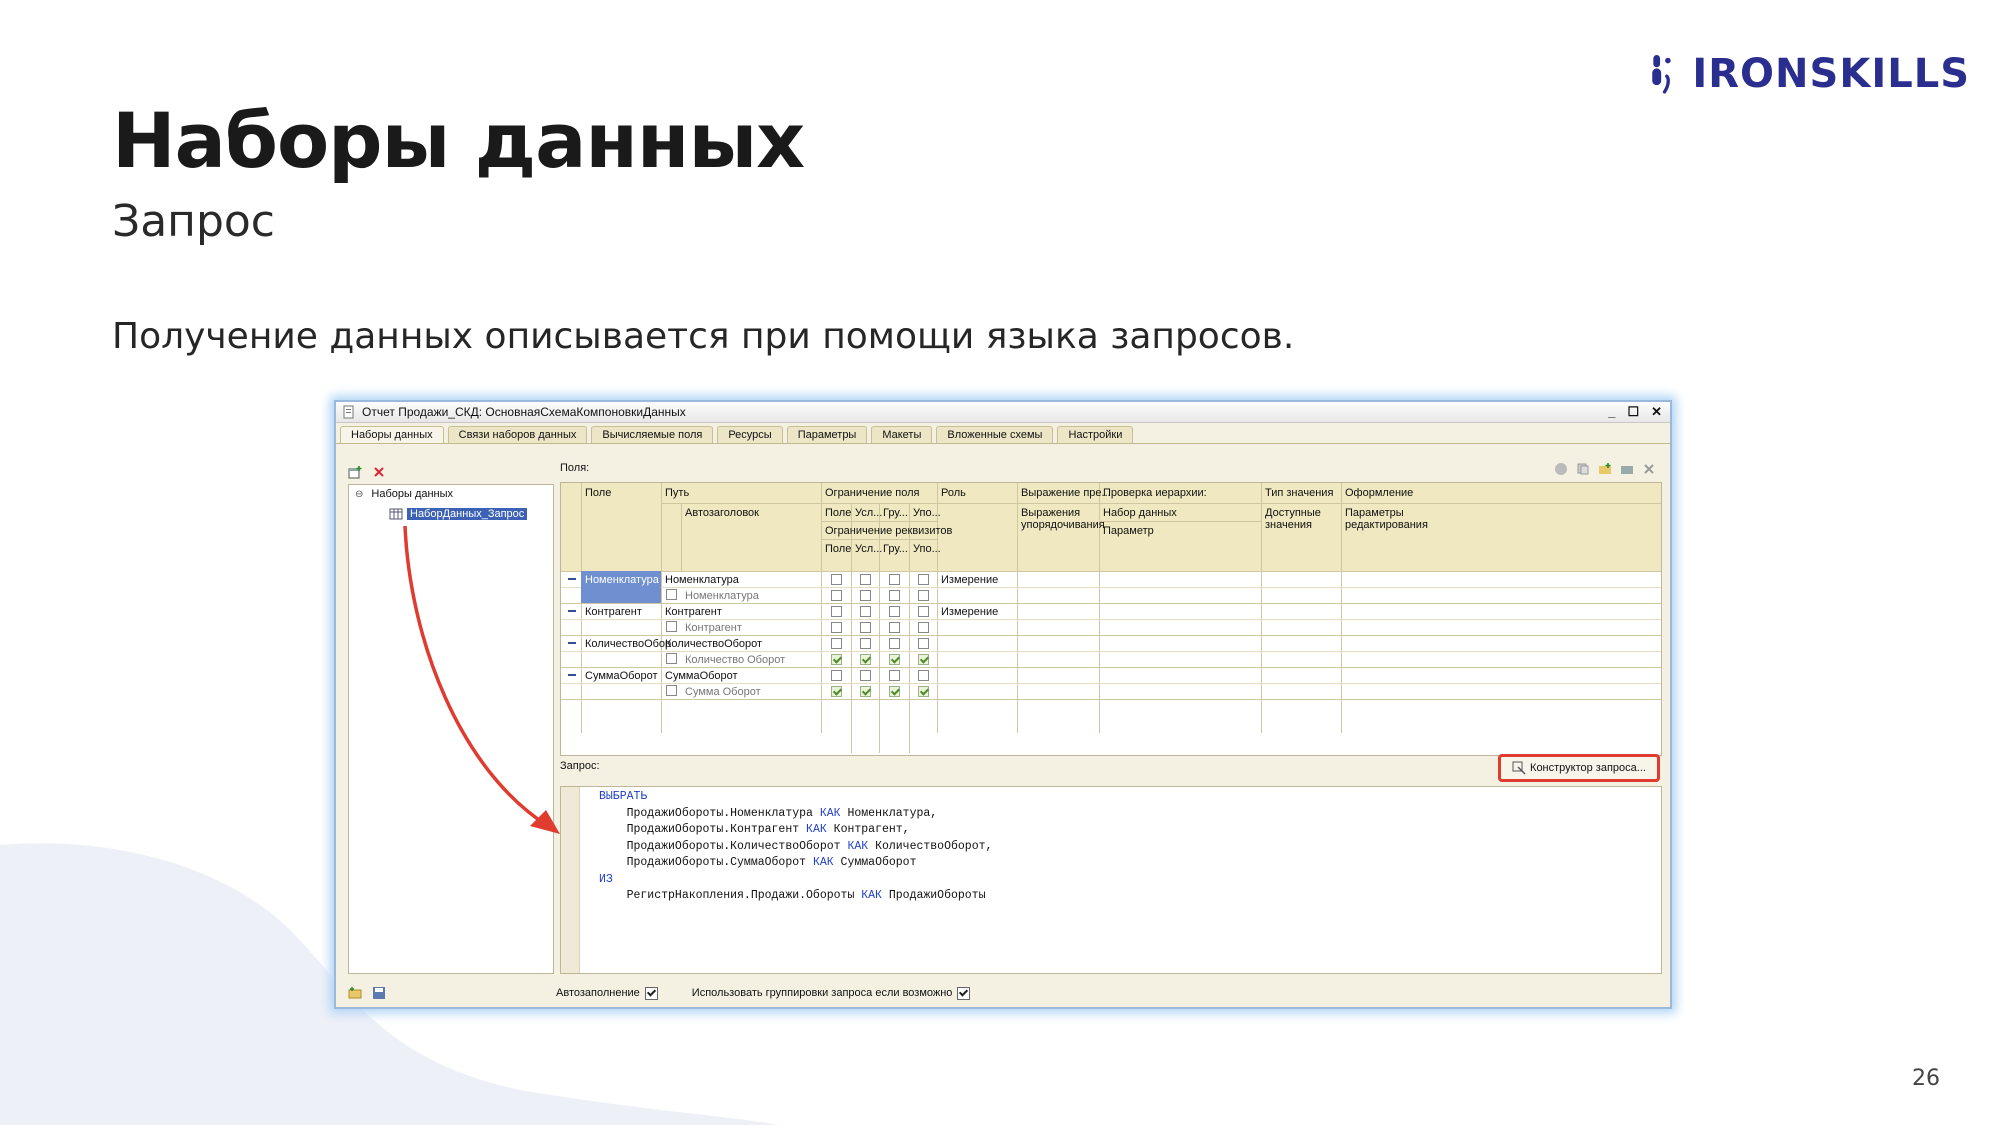 The height and width of the screenshot is (1125, 2000). Describe the element at coordinates (902, 434) in the screenshot. I see `tab-templates: Макеты` at that location.